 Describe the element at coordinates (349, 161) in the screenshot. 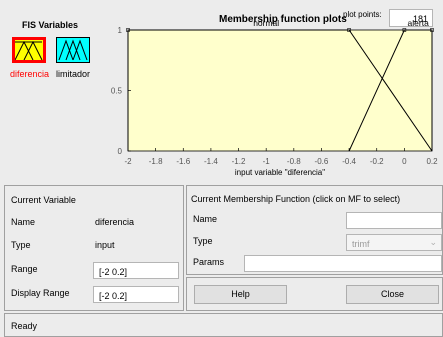

I see `x-tick-label: -0.4` at that location.